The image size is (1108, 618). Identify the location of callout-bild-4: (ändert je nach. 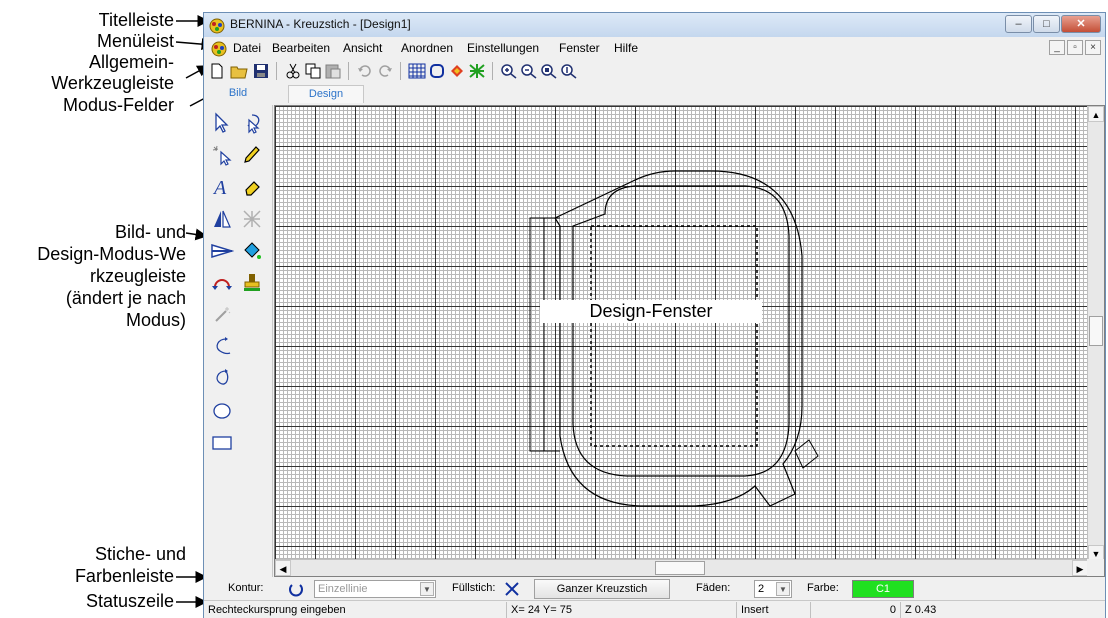
(125, 298).